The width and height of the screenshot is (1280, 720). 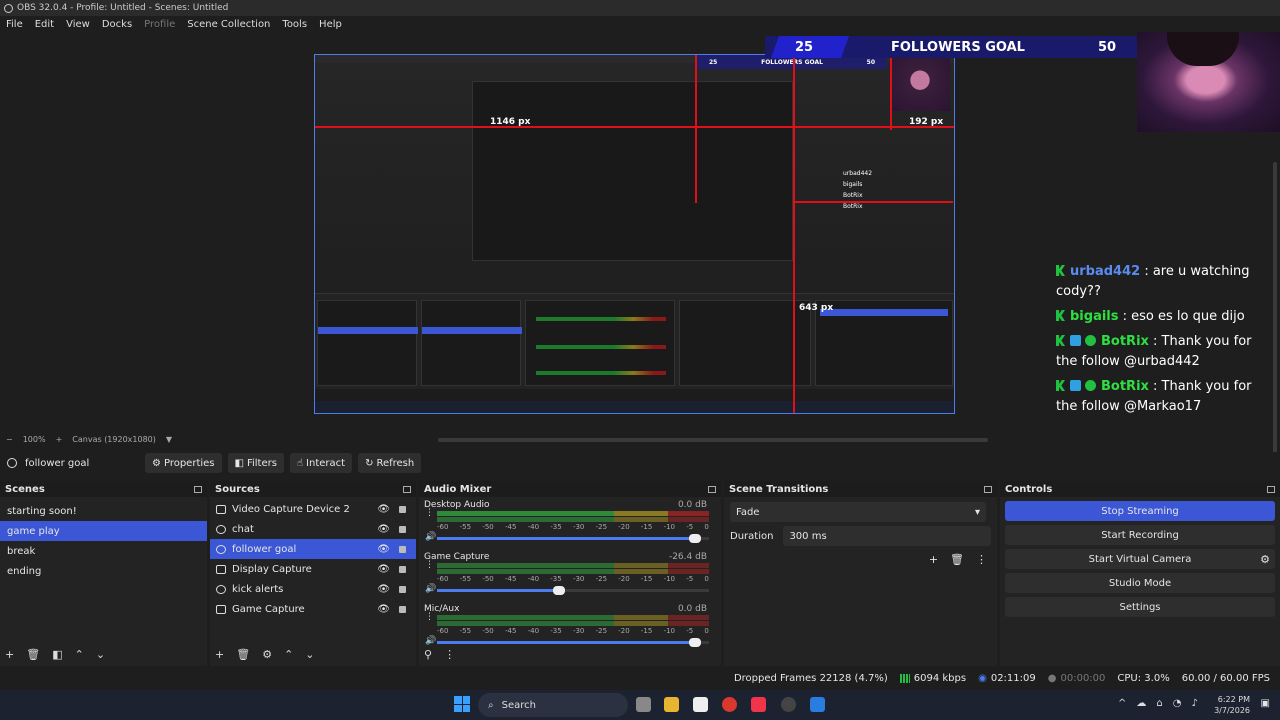 I want to click on interact-button: ☝ Interact, so click(x=321, y=463).